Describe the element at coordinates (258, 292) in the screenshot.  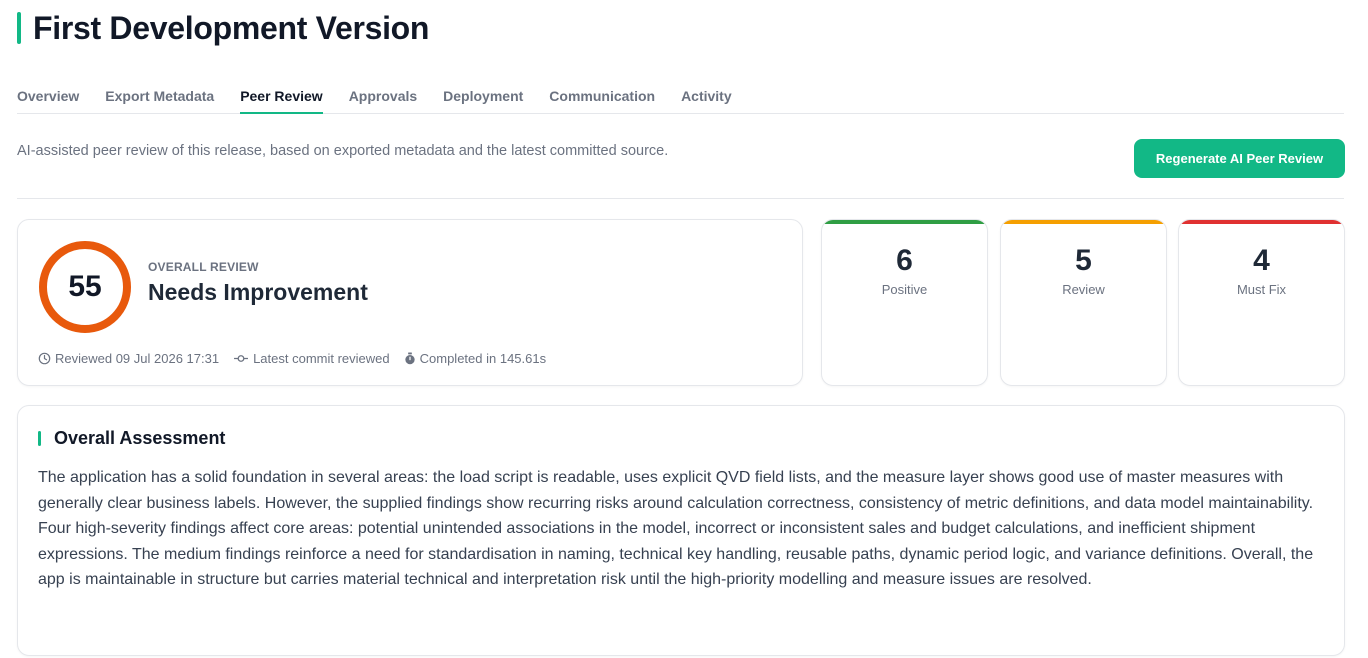
I see `overall-review-status: Needs Improvement` at that location.